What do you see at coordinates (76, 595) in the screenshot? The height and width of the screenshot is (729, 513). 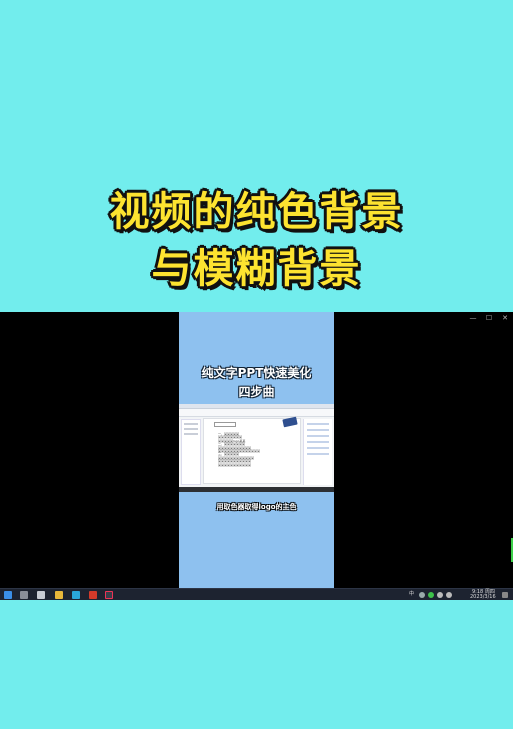 I see `edge-browser-icon` at bounding box center [76, 595].